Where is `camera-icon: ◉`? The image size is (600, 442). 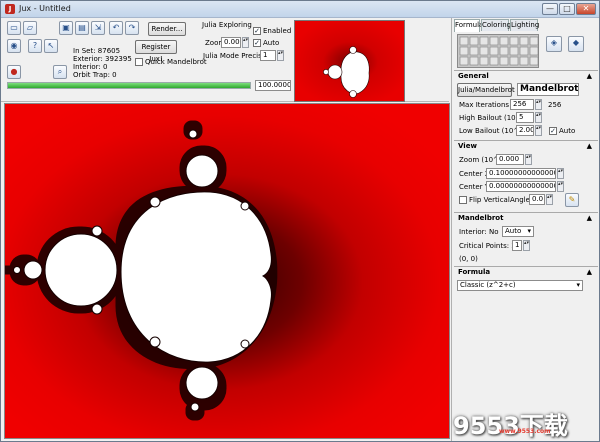
camera-icon: ◉ is located at coordinates (14, 46).